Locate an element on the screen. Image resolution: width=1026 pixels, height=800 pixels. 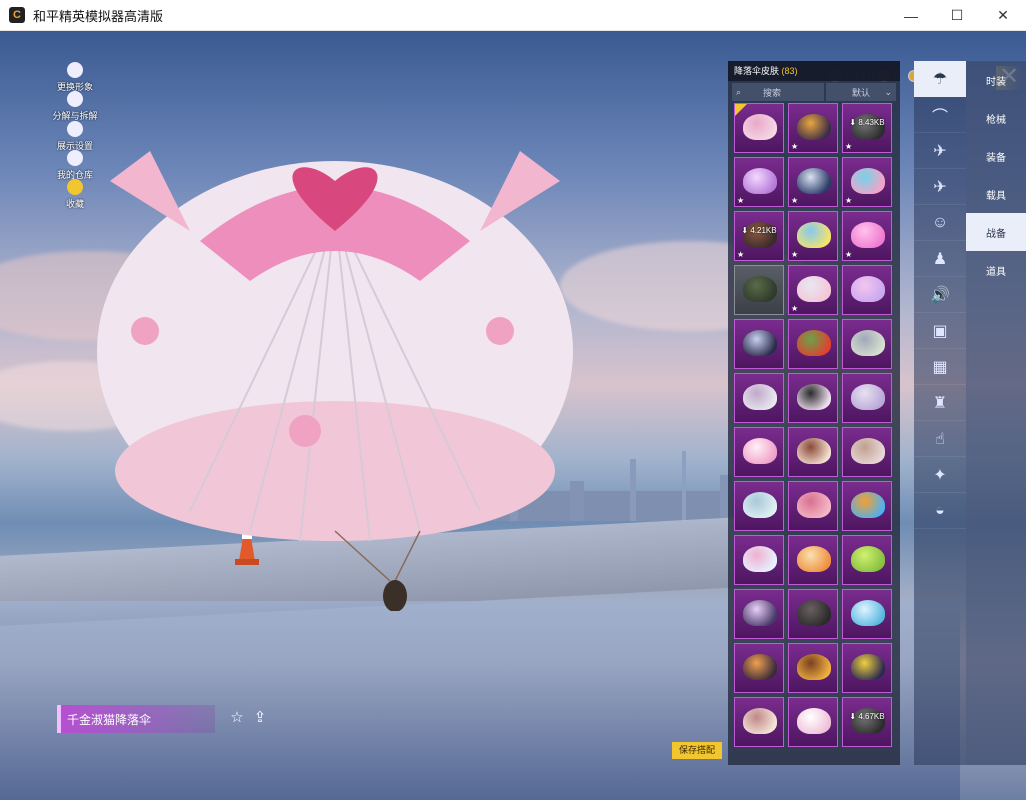
badge-icon: ▣ is located at coordinates (940, 331).